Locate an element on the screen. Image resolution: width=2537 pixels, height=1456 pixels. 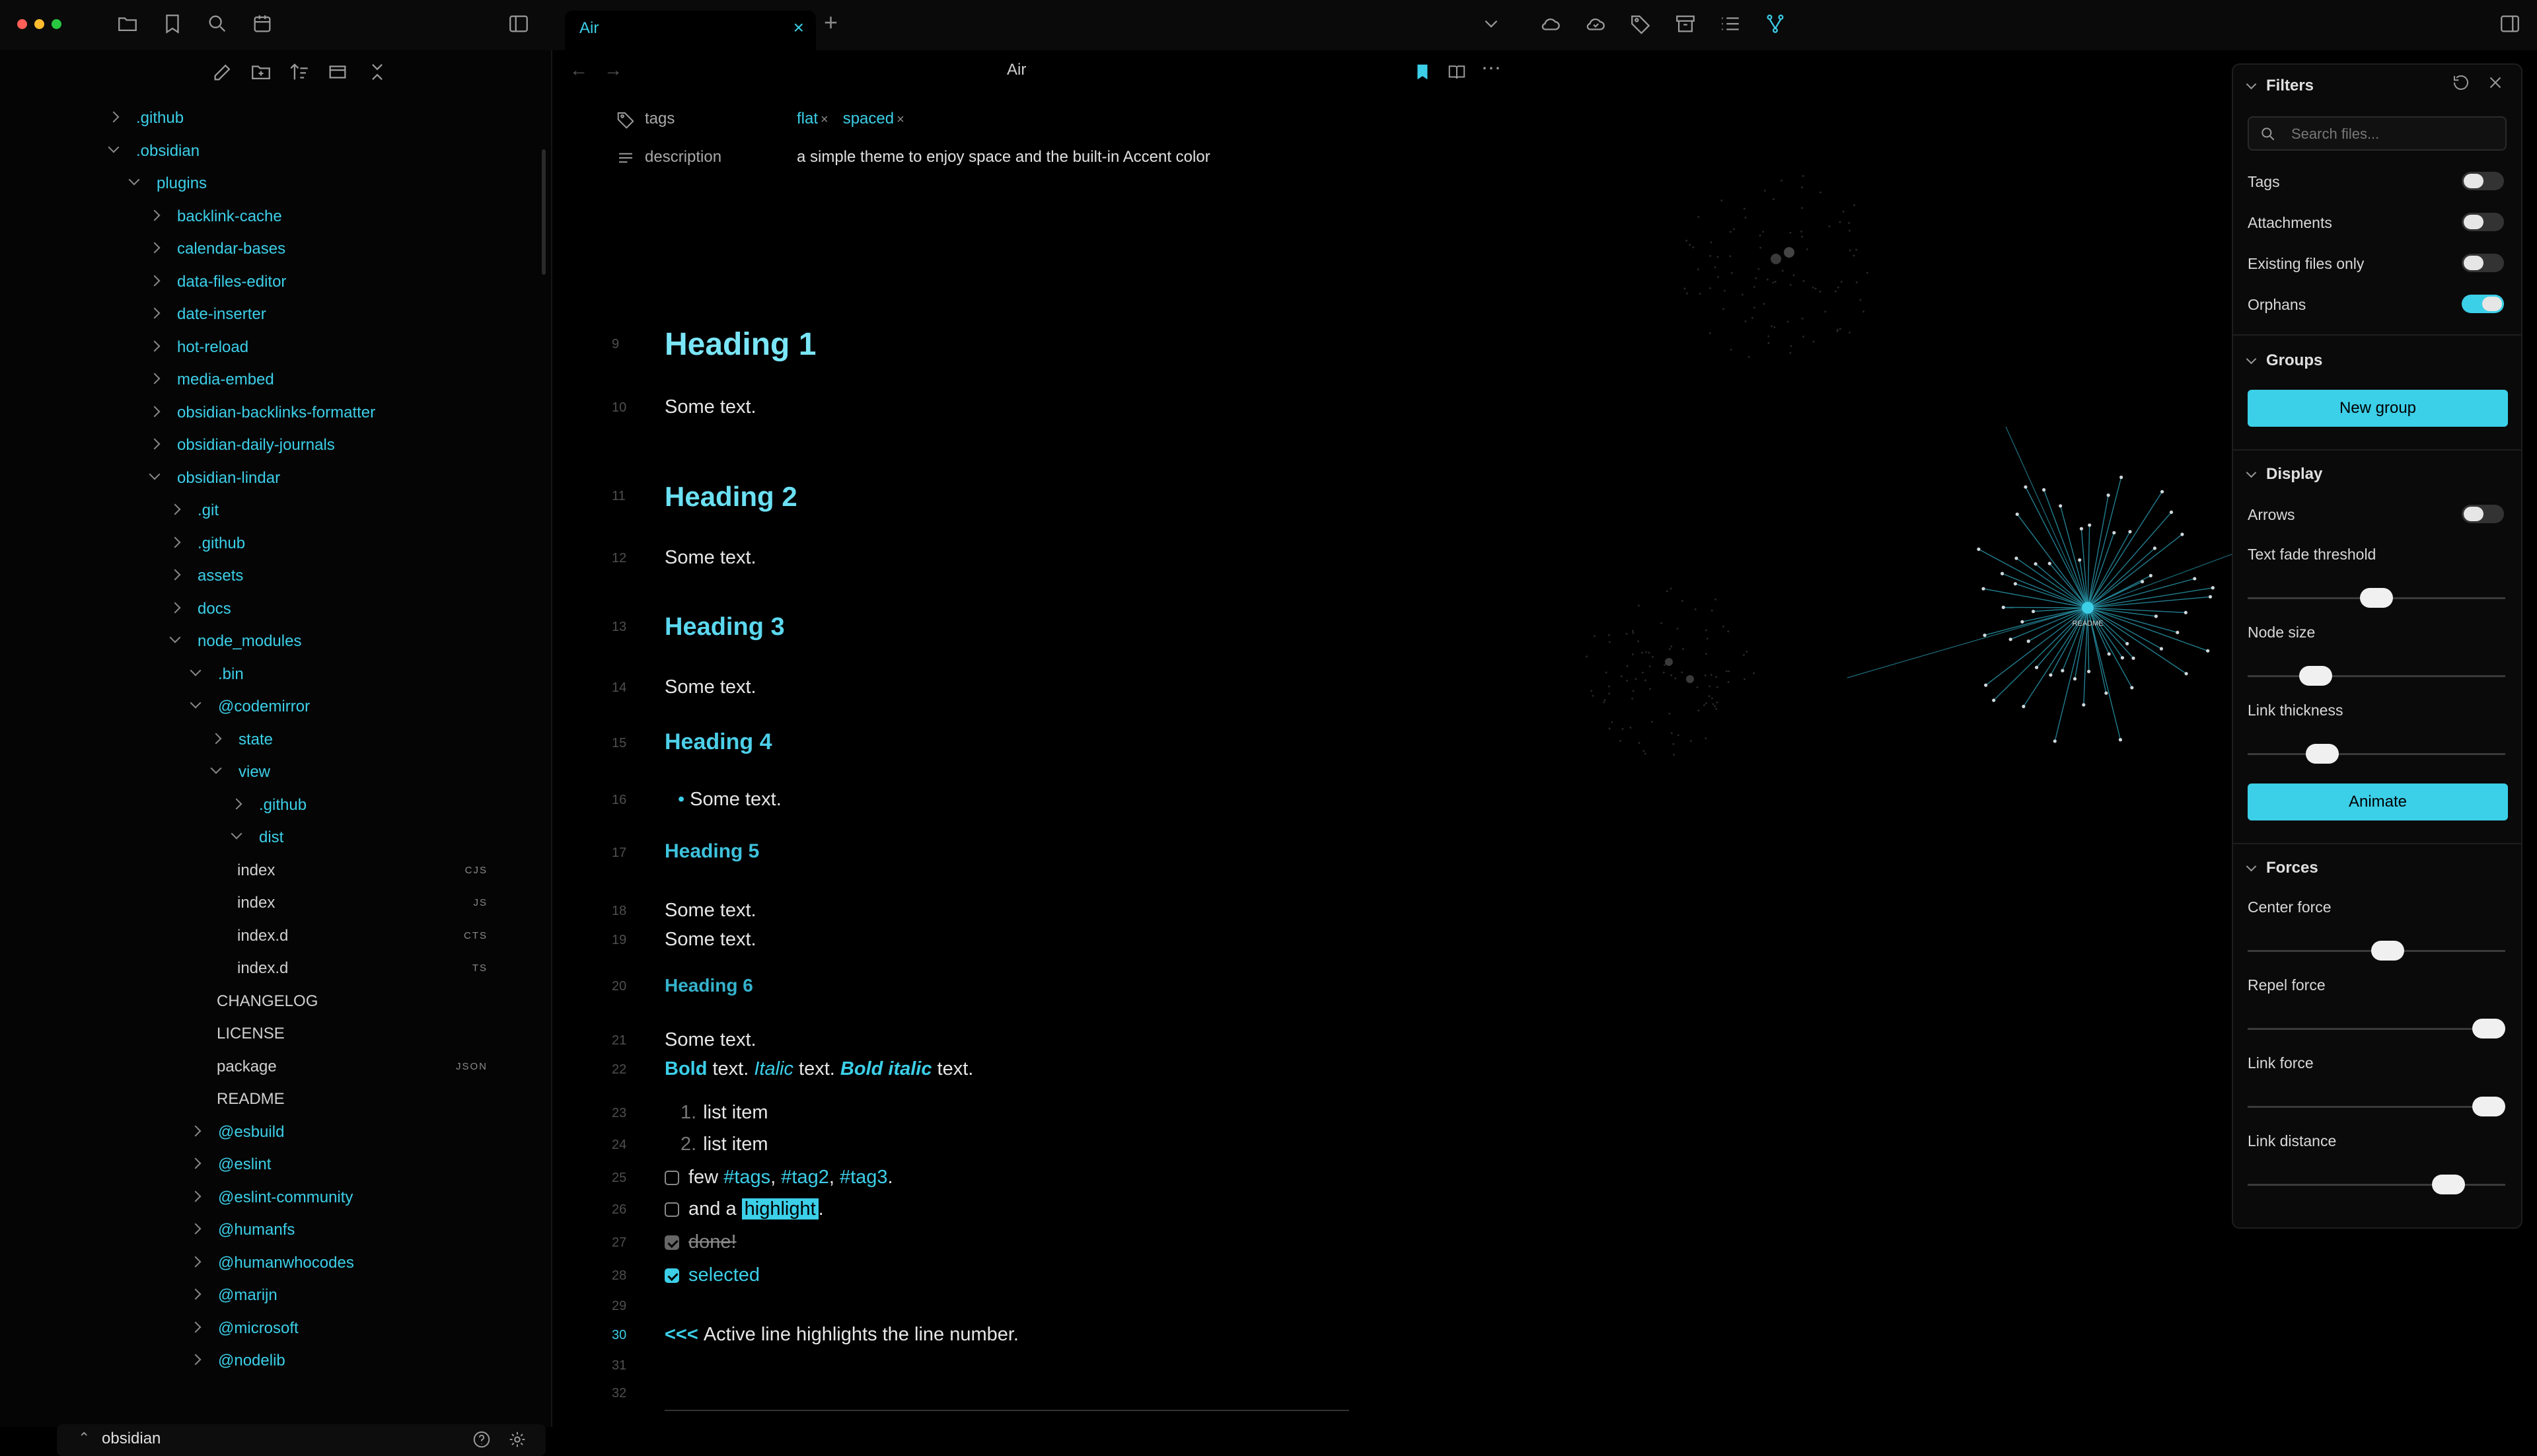
reading-view-icon is located at coordinates (1457, 72).